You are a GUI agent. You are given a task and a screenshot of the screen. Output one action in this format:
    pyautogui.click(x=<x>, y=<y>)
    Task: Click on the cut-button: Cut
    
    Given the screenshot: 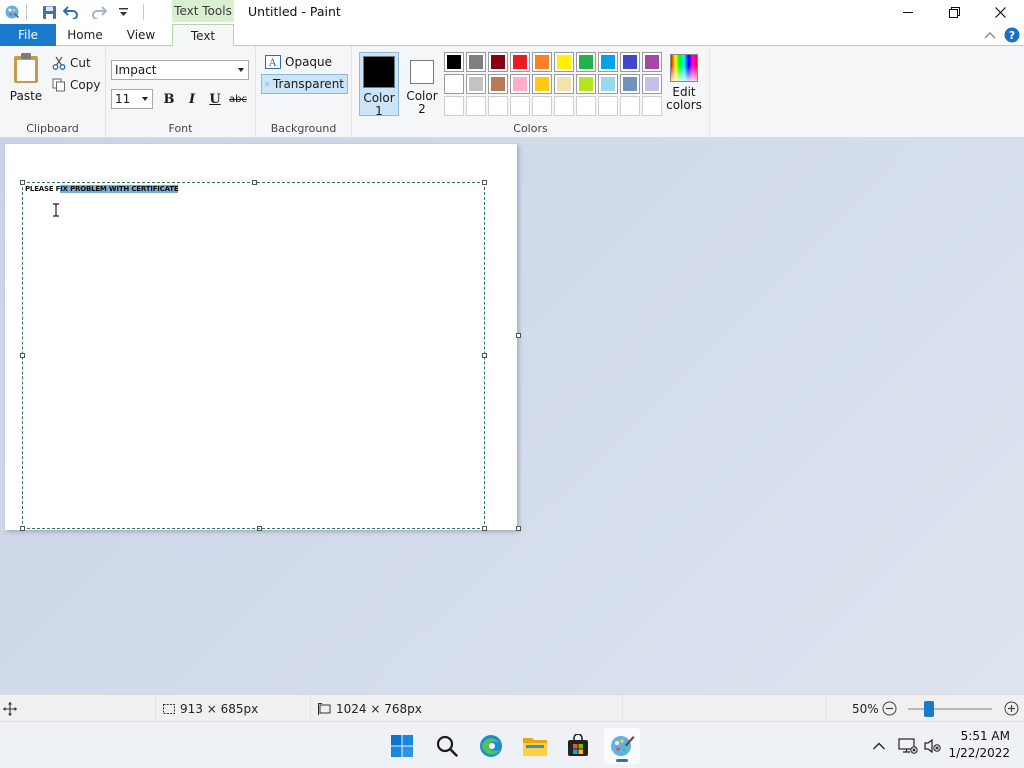 What is the action you would take?
    pyautogui.click(x=71, y=63)
    